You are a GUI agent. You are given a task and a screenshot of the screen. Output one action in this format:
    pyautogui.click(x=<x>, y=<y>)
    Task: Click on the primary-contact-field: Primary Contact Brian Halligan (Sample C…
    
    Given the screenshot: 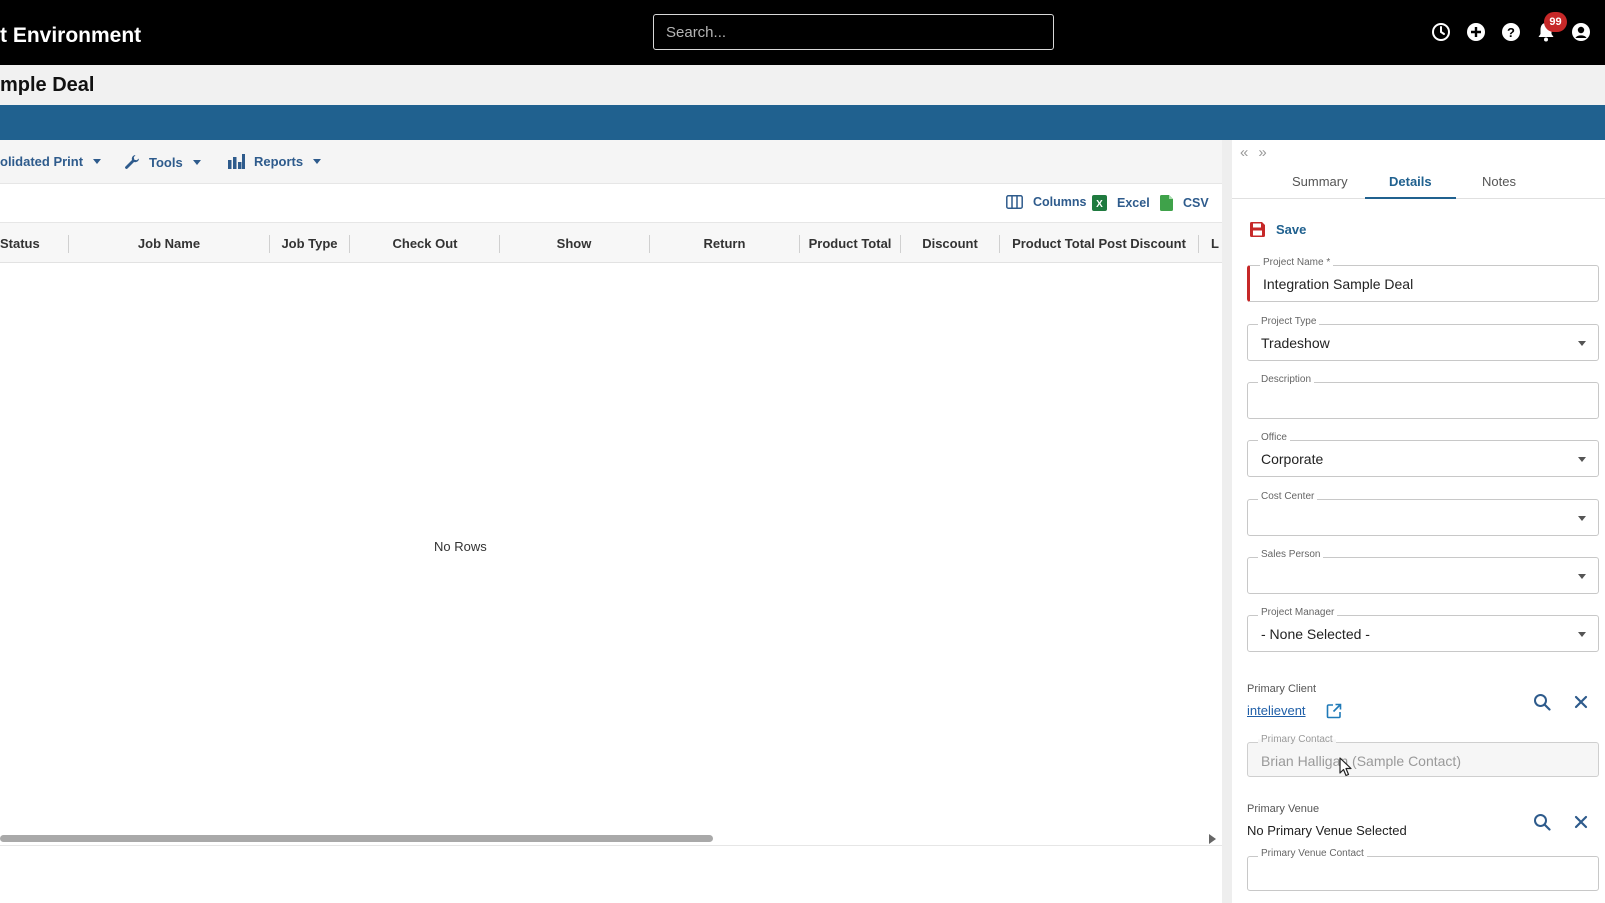 What is the action you would take?
    pyautogui.click(x=1423, y=755)
    